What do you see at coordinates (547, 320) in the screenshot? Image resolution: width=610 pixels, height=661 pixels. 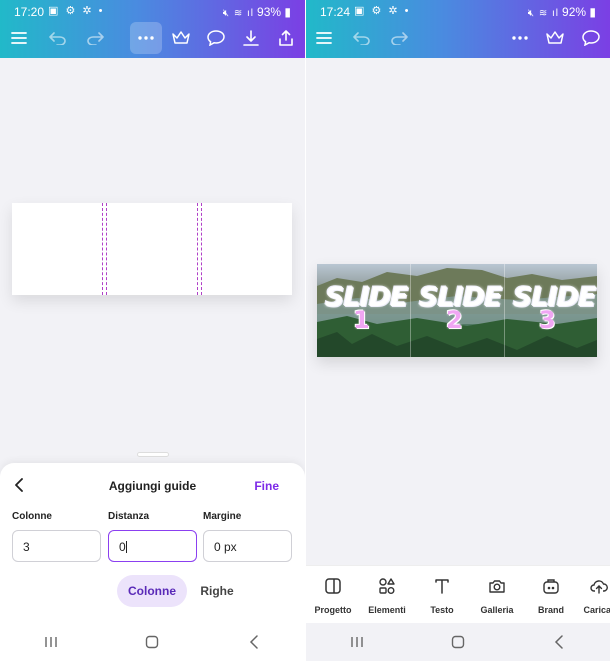 I see `slide-3-number: 3` at bounding box center [547, 320].